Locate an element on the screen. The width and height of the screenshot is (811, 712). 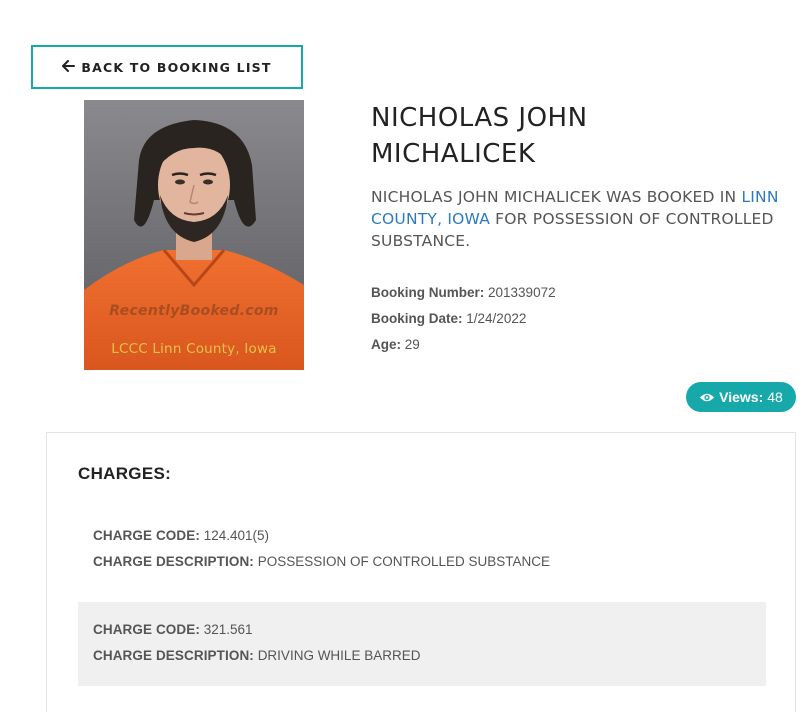
eye-icon is located at coordinates (707, 397).